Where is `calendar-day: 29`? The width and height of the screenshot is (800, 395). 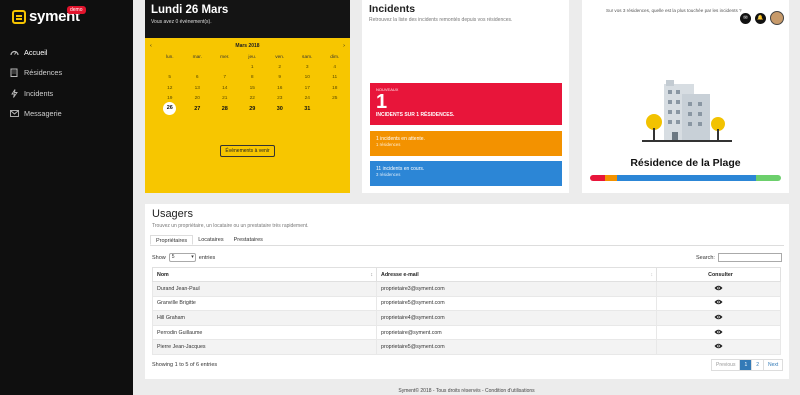 calendar-day: 29 is located at coordinates (253, 109).